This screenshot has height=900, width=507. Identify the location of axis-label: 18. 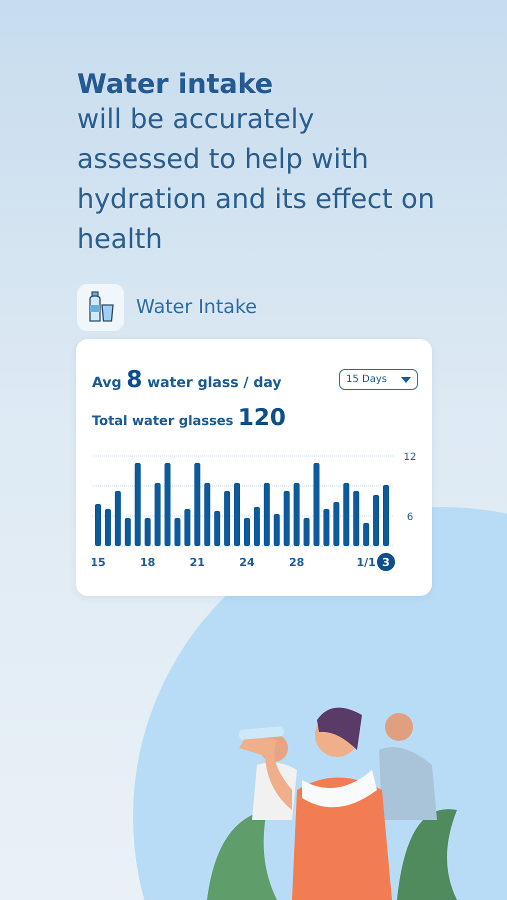
(148, 562).